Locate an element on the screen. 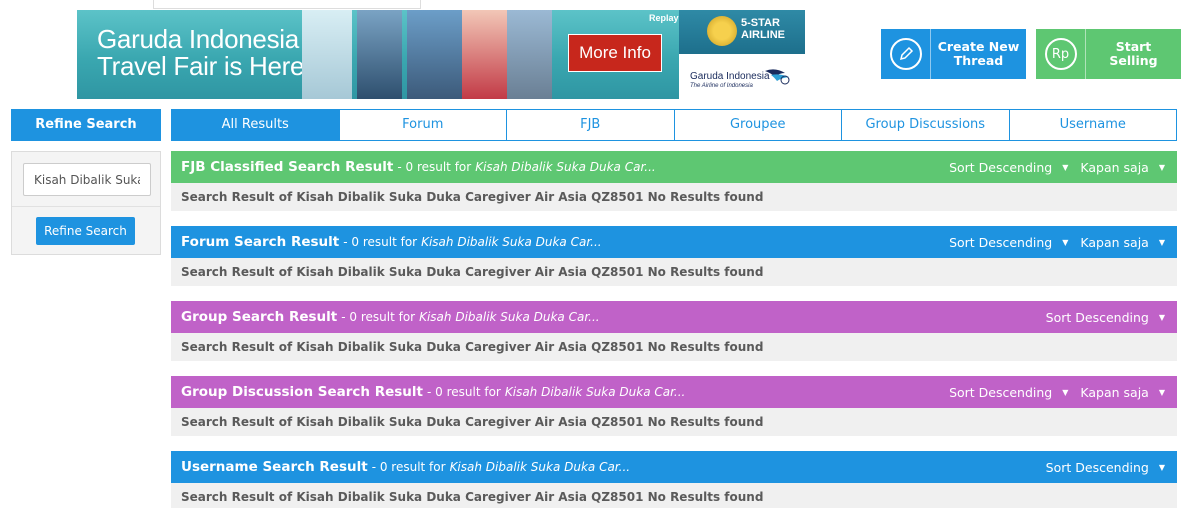 Image resolution: width=1188 pixels, height=508 pixels. section-title: Username Search Result is located at coordinates (274, 467).